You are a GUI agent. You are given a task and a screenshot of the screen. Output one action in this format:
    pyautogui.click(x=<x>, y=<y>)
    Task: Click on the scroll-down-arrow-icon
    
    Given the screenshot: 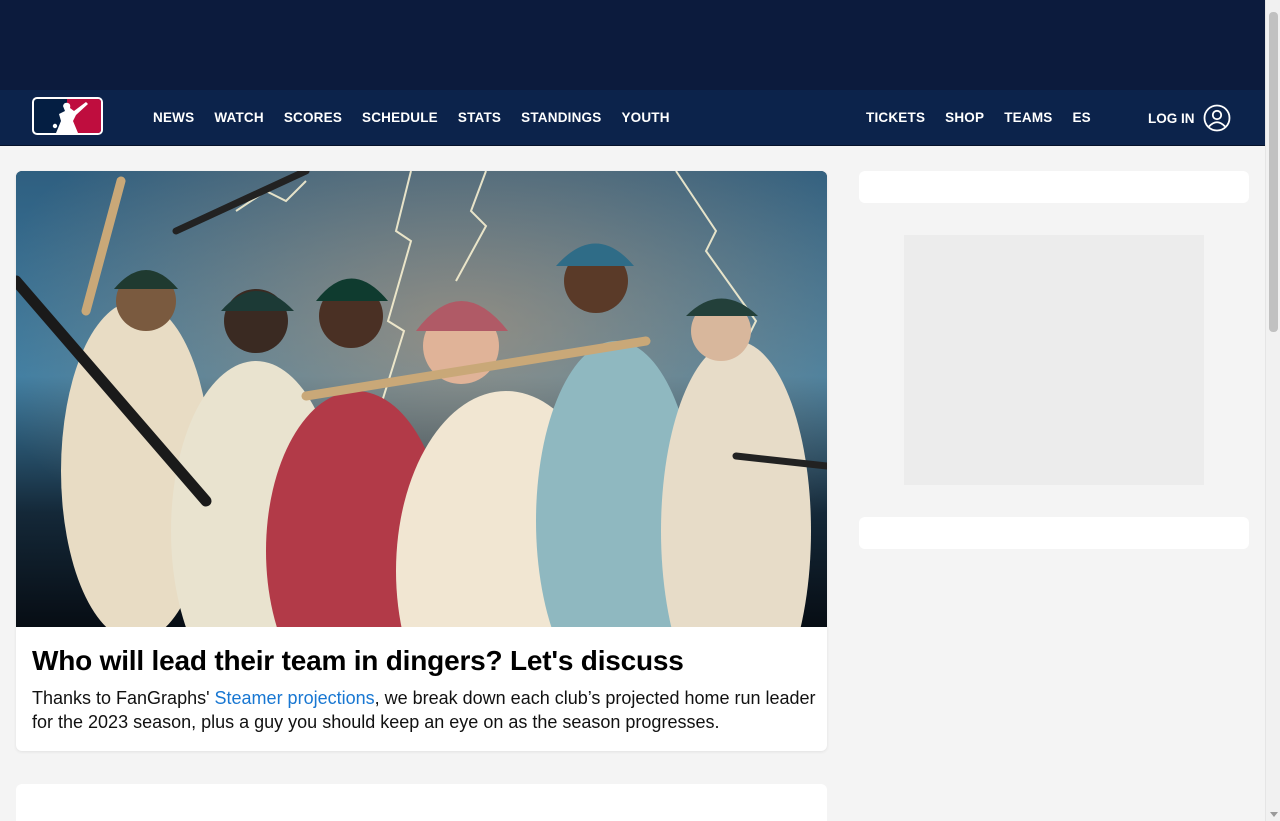 What is the action you would take?
    pyautogui.click(x=1274, y=814)
    